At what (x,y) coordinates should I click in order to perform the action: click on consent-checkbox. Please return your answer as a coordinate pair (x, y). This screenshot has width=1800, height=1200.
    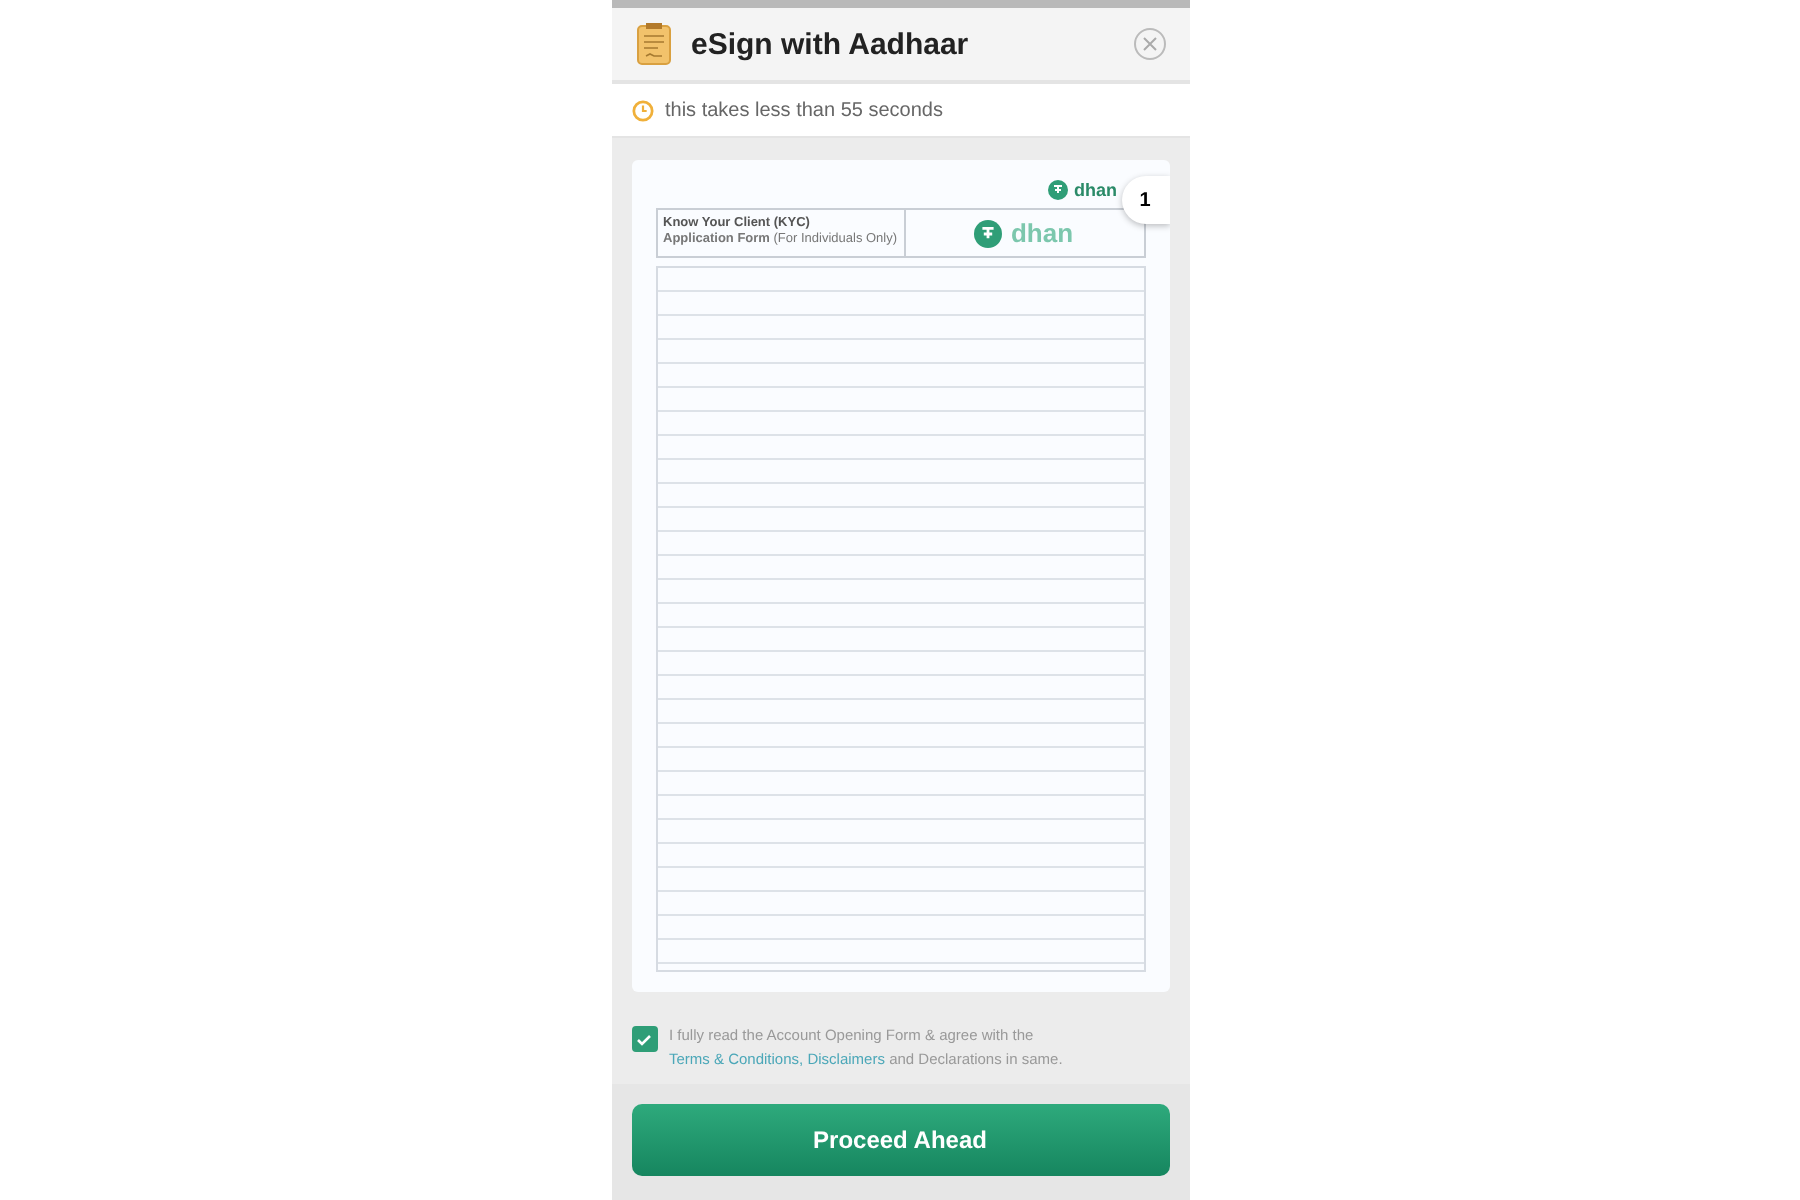
    Looking at the image, I should click on (644, 1039).